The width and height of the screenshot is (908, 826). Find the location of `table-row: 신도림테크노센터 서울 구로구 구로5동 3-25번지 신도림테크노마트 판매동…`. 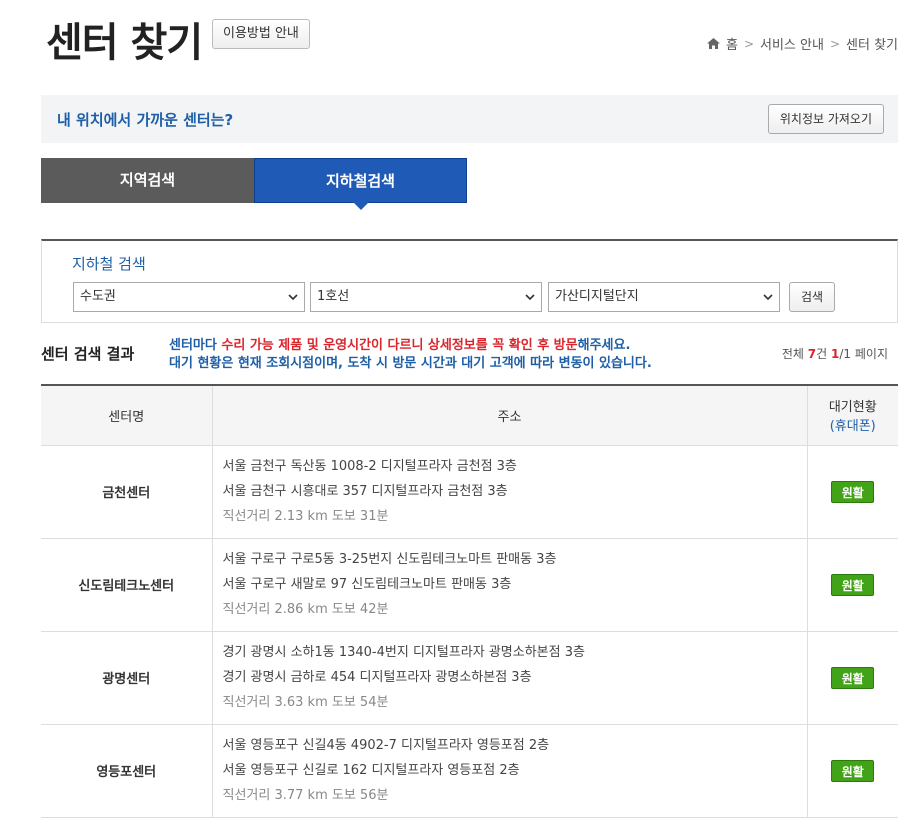

table-row: 신도림테크노센터 서울 구로구 구로5동 3-25번지 신도림테크노마트 판매동… is located at coordinates (469, 585).